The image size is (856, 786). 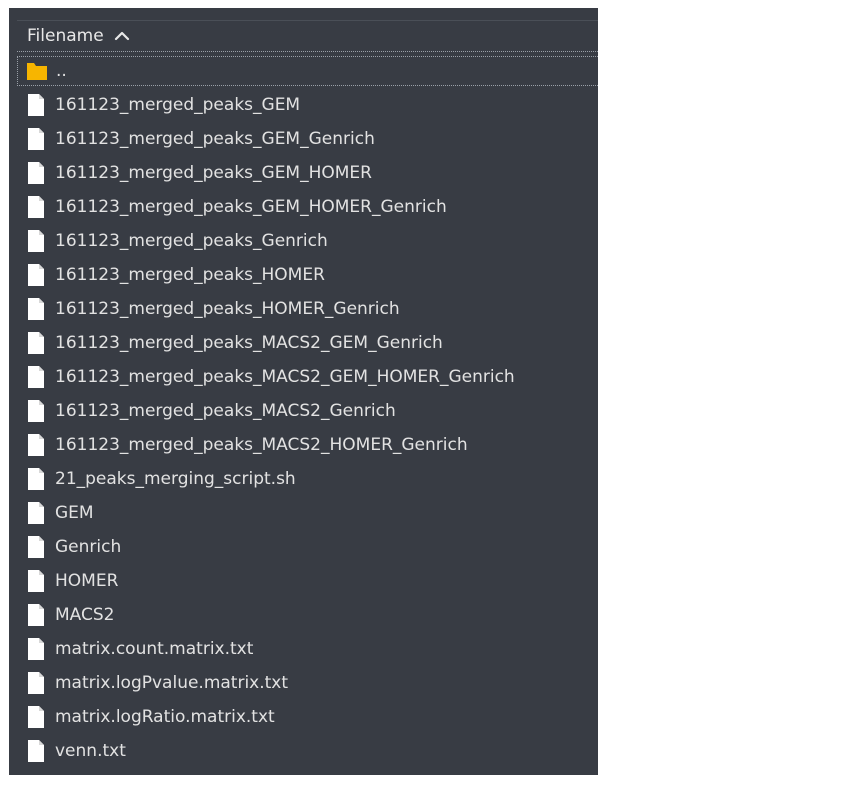 What do you see at coordinates (65, 36) in the screenshot?
I see `column-header-label: Filename` at bounding box center [65, 36].